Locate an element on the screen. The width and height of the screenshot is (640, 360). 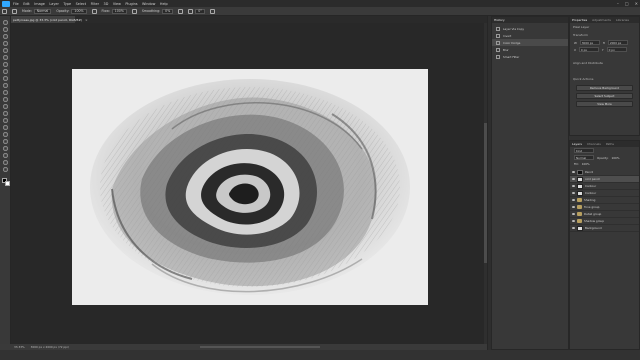
zoom-icon is located at coordinates (5, 162).